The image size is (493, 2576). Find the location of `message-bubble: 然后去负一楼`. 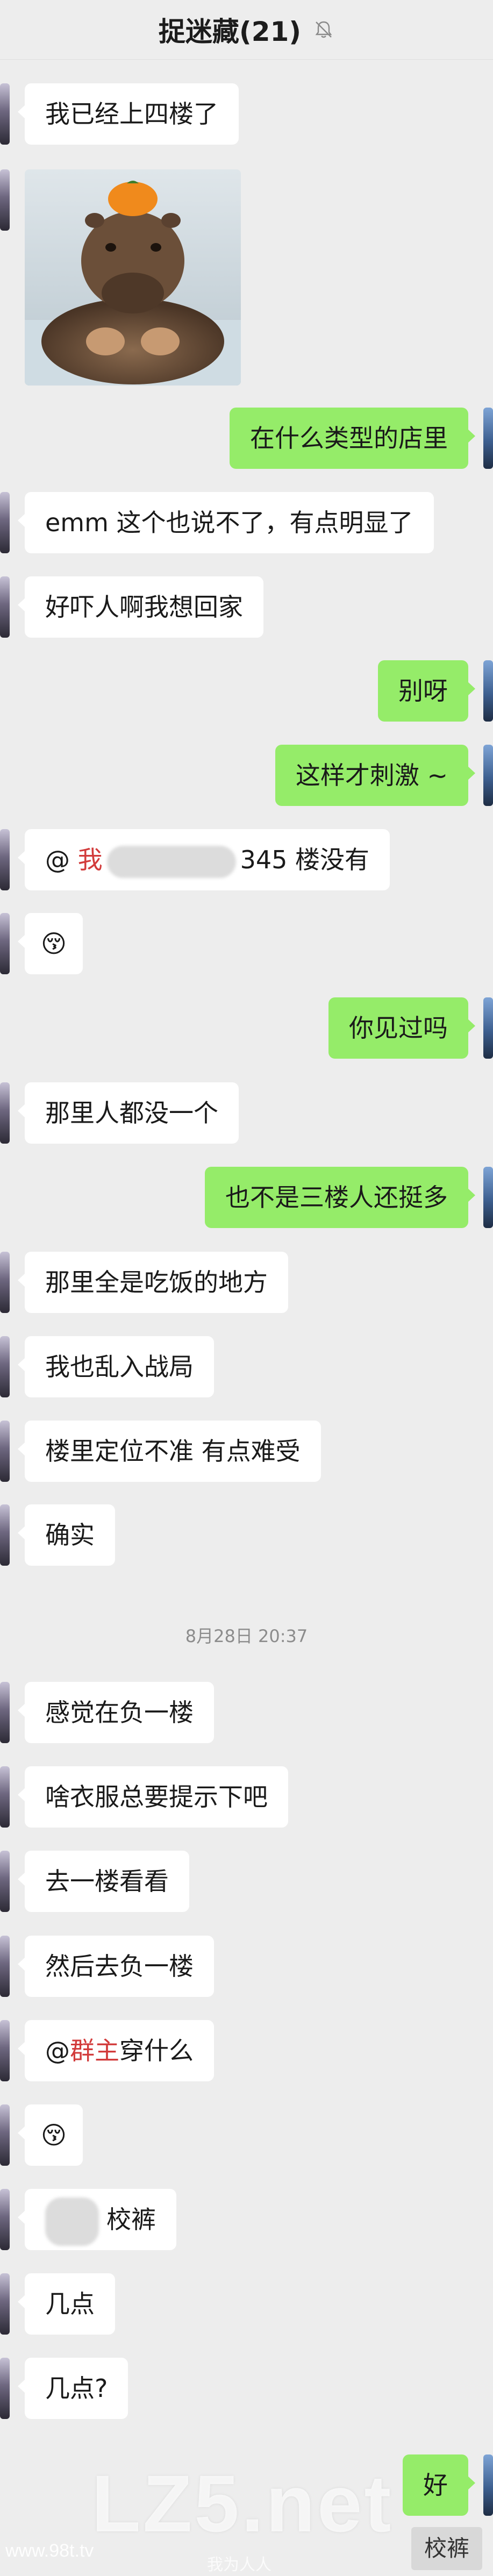

message-bubble: 然后去负一楼 is located at coordinates (116, 1966).